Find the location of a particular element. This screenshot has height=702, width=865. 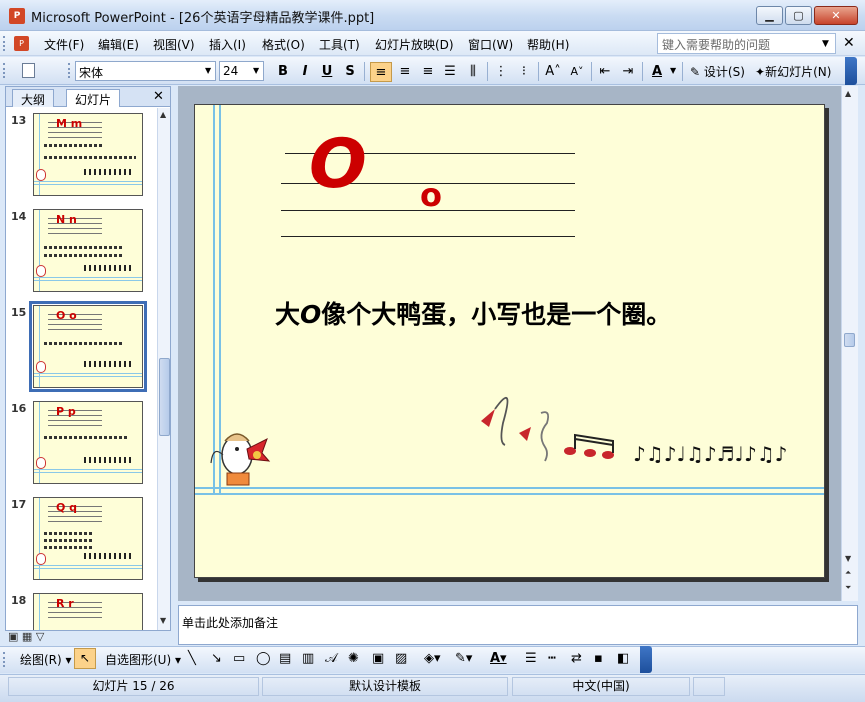

shadow-style-icon: ▪ is located at coordinates (598, 658).